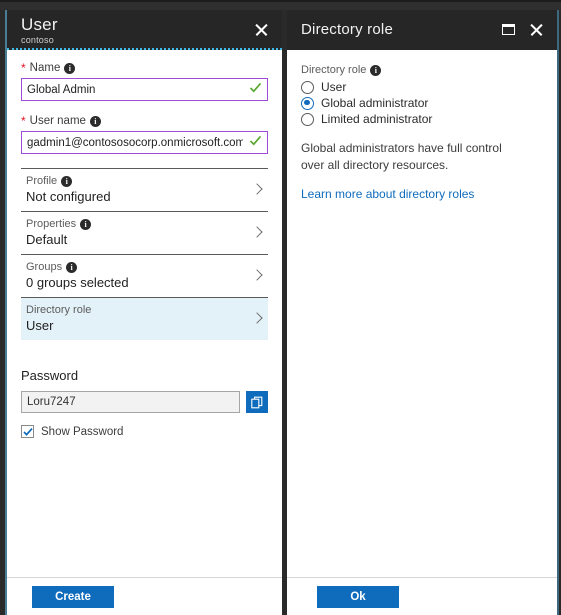 The width and height of the screenshot is (561, 615). Describe the element at coordinates (40, 325) in the screenshot. I see `nav-row-value: User` at that location.